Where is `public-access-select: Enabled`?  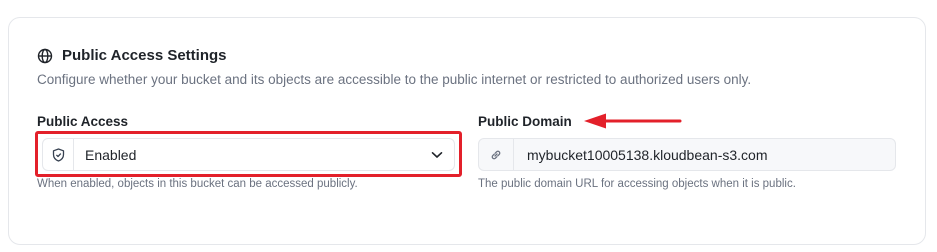
public-access-select: Enabled is located at coordinates (248, 154).